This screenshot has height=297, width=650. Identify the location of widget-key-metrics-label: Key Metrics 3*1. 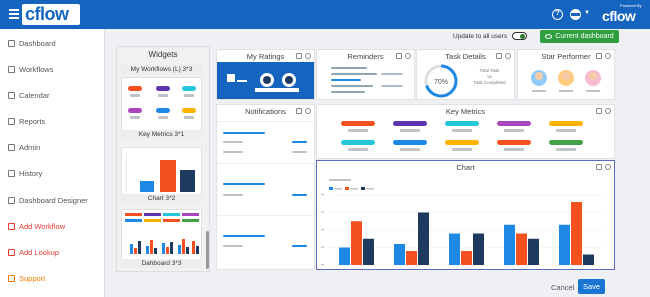
(161, 134).